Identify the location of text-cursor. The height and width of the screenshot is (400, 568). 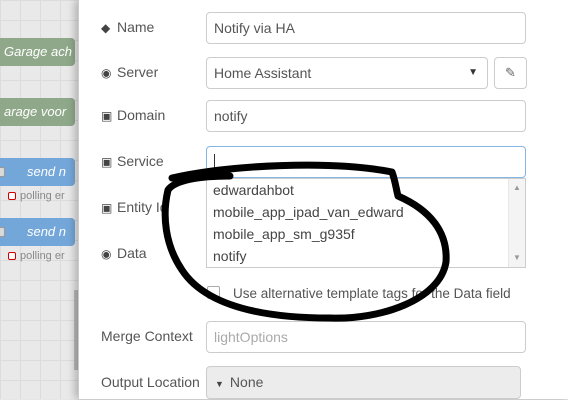
(214, 162).